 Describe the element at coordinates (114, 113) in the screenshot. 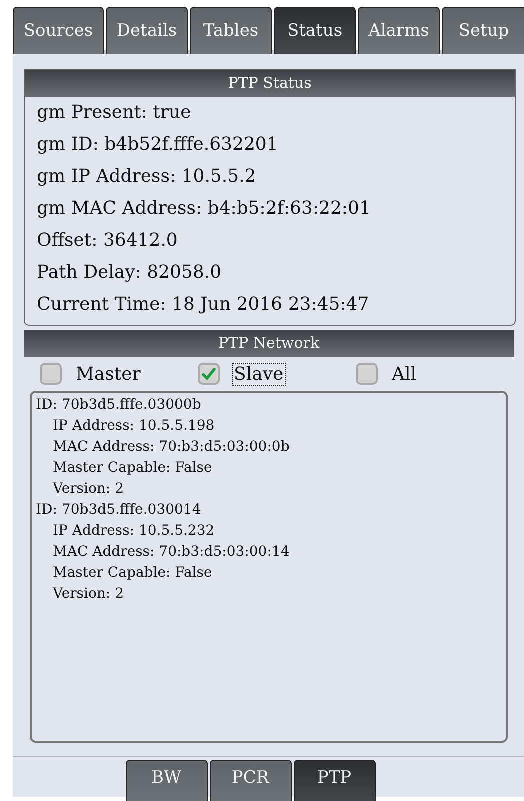

I see `status-line: gm Present: true` at that location.